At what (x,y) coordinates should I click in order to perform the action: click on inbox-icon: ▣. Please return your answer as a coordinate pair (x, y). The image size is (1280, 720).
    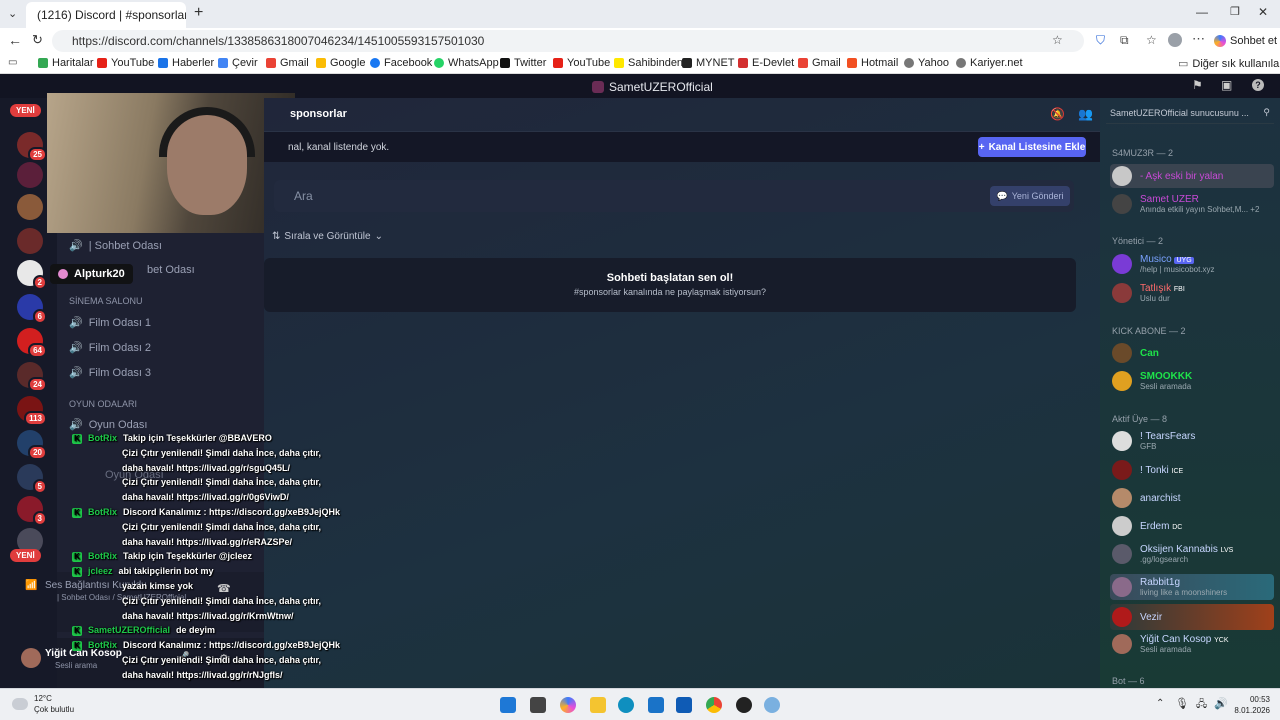
    Looking at the image, I should click on (1226, 85).